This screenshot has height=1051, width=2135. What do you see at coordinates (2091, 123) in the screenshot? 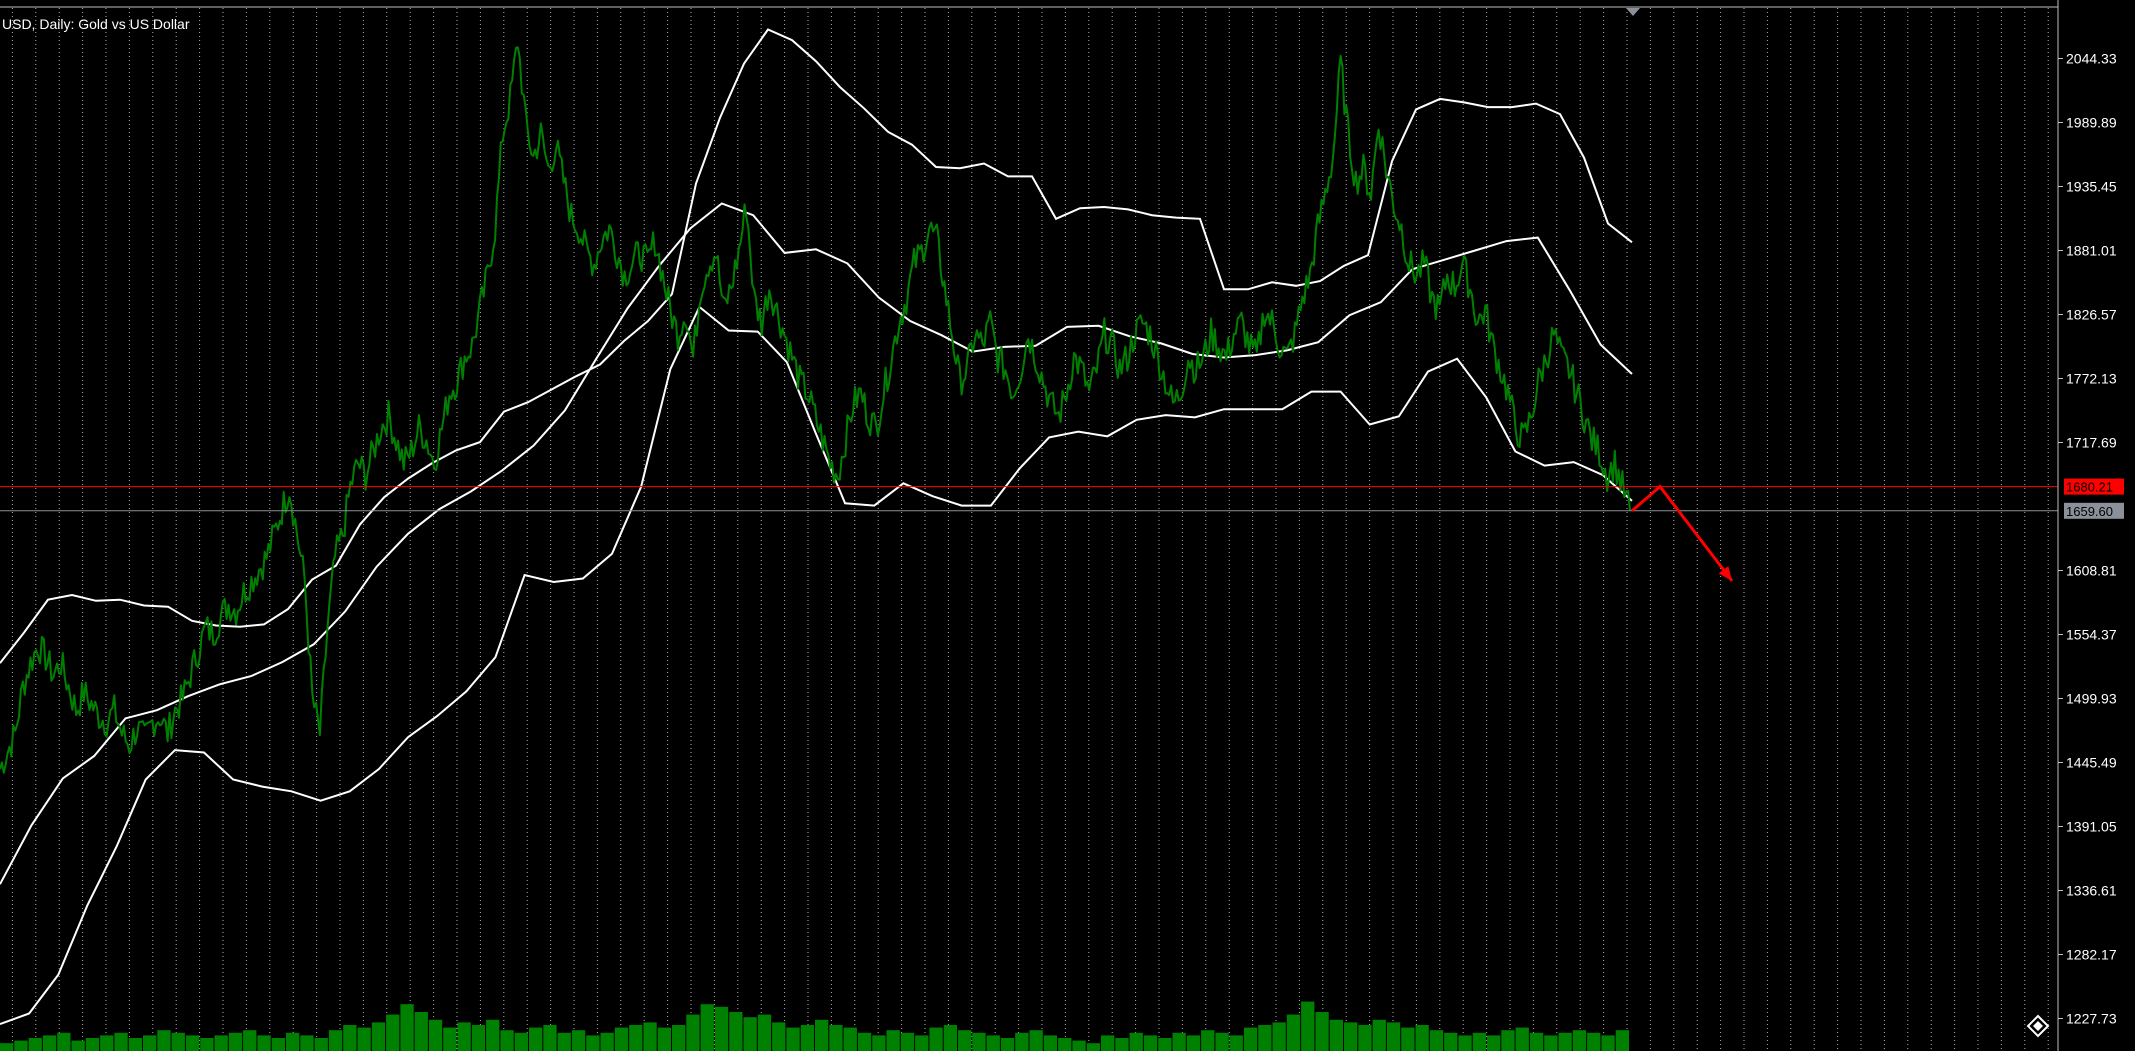
I see `y-tick-label: 1989.89` at bounding box center [2091, 123].